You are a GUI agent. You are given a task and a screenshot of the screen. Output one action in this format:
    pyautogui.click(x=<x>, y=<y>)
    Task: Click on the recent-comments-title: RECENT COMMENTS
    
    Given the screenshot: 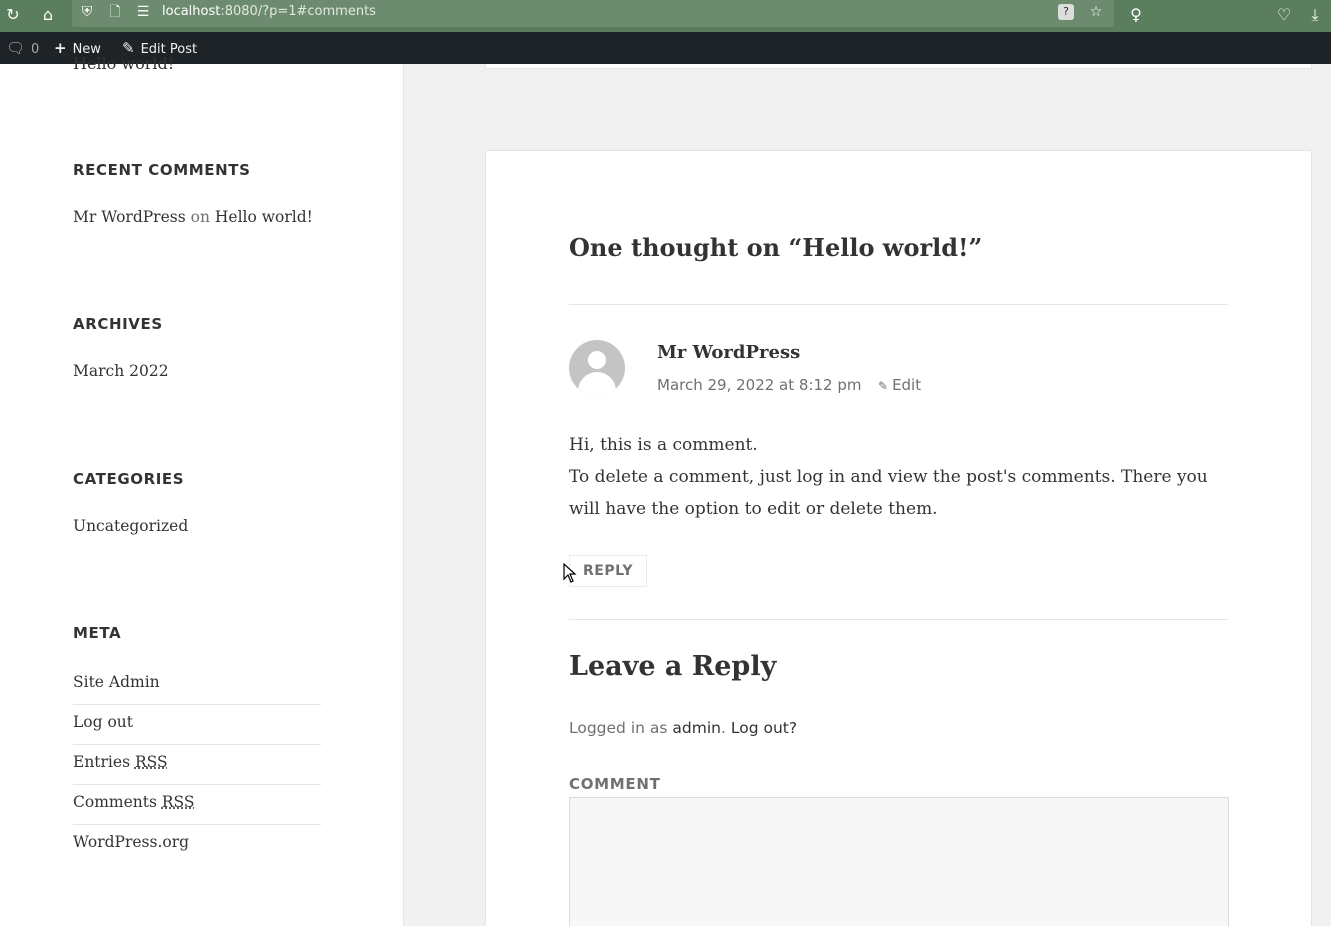 What is the action you would take?
    pyautogui.click(x=162, y=170)
    